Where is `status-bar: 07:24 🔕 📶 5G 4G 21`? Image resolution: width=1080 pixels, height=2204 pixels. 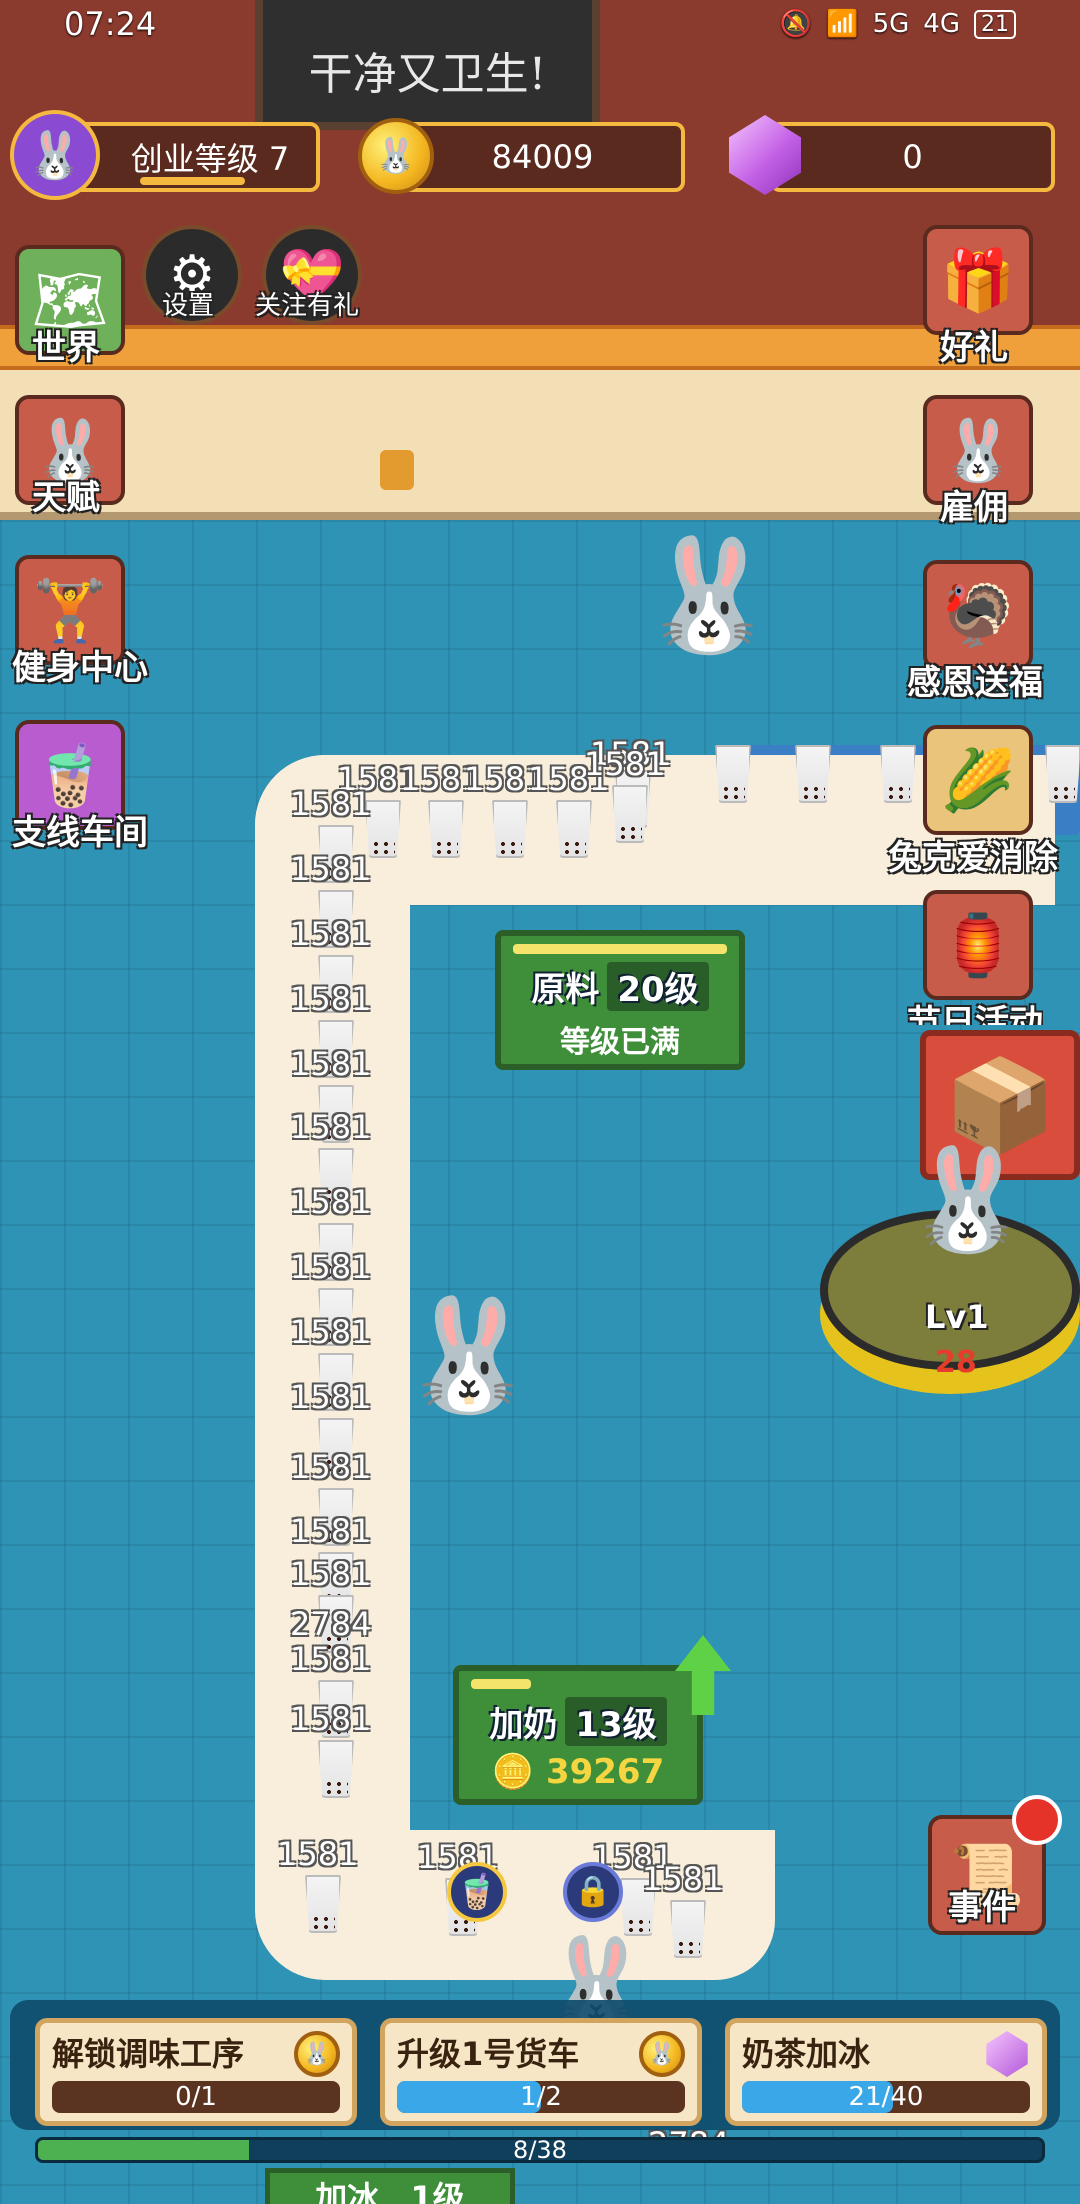
status-bar: 07:24 🔕 📶 5G 4G 21 is located at coordinates (540, 24).